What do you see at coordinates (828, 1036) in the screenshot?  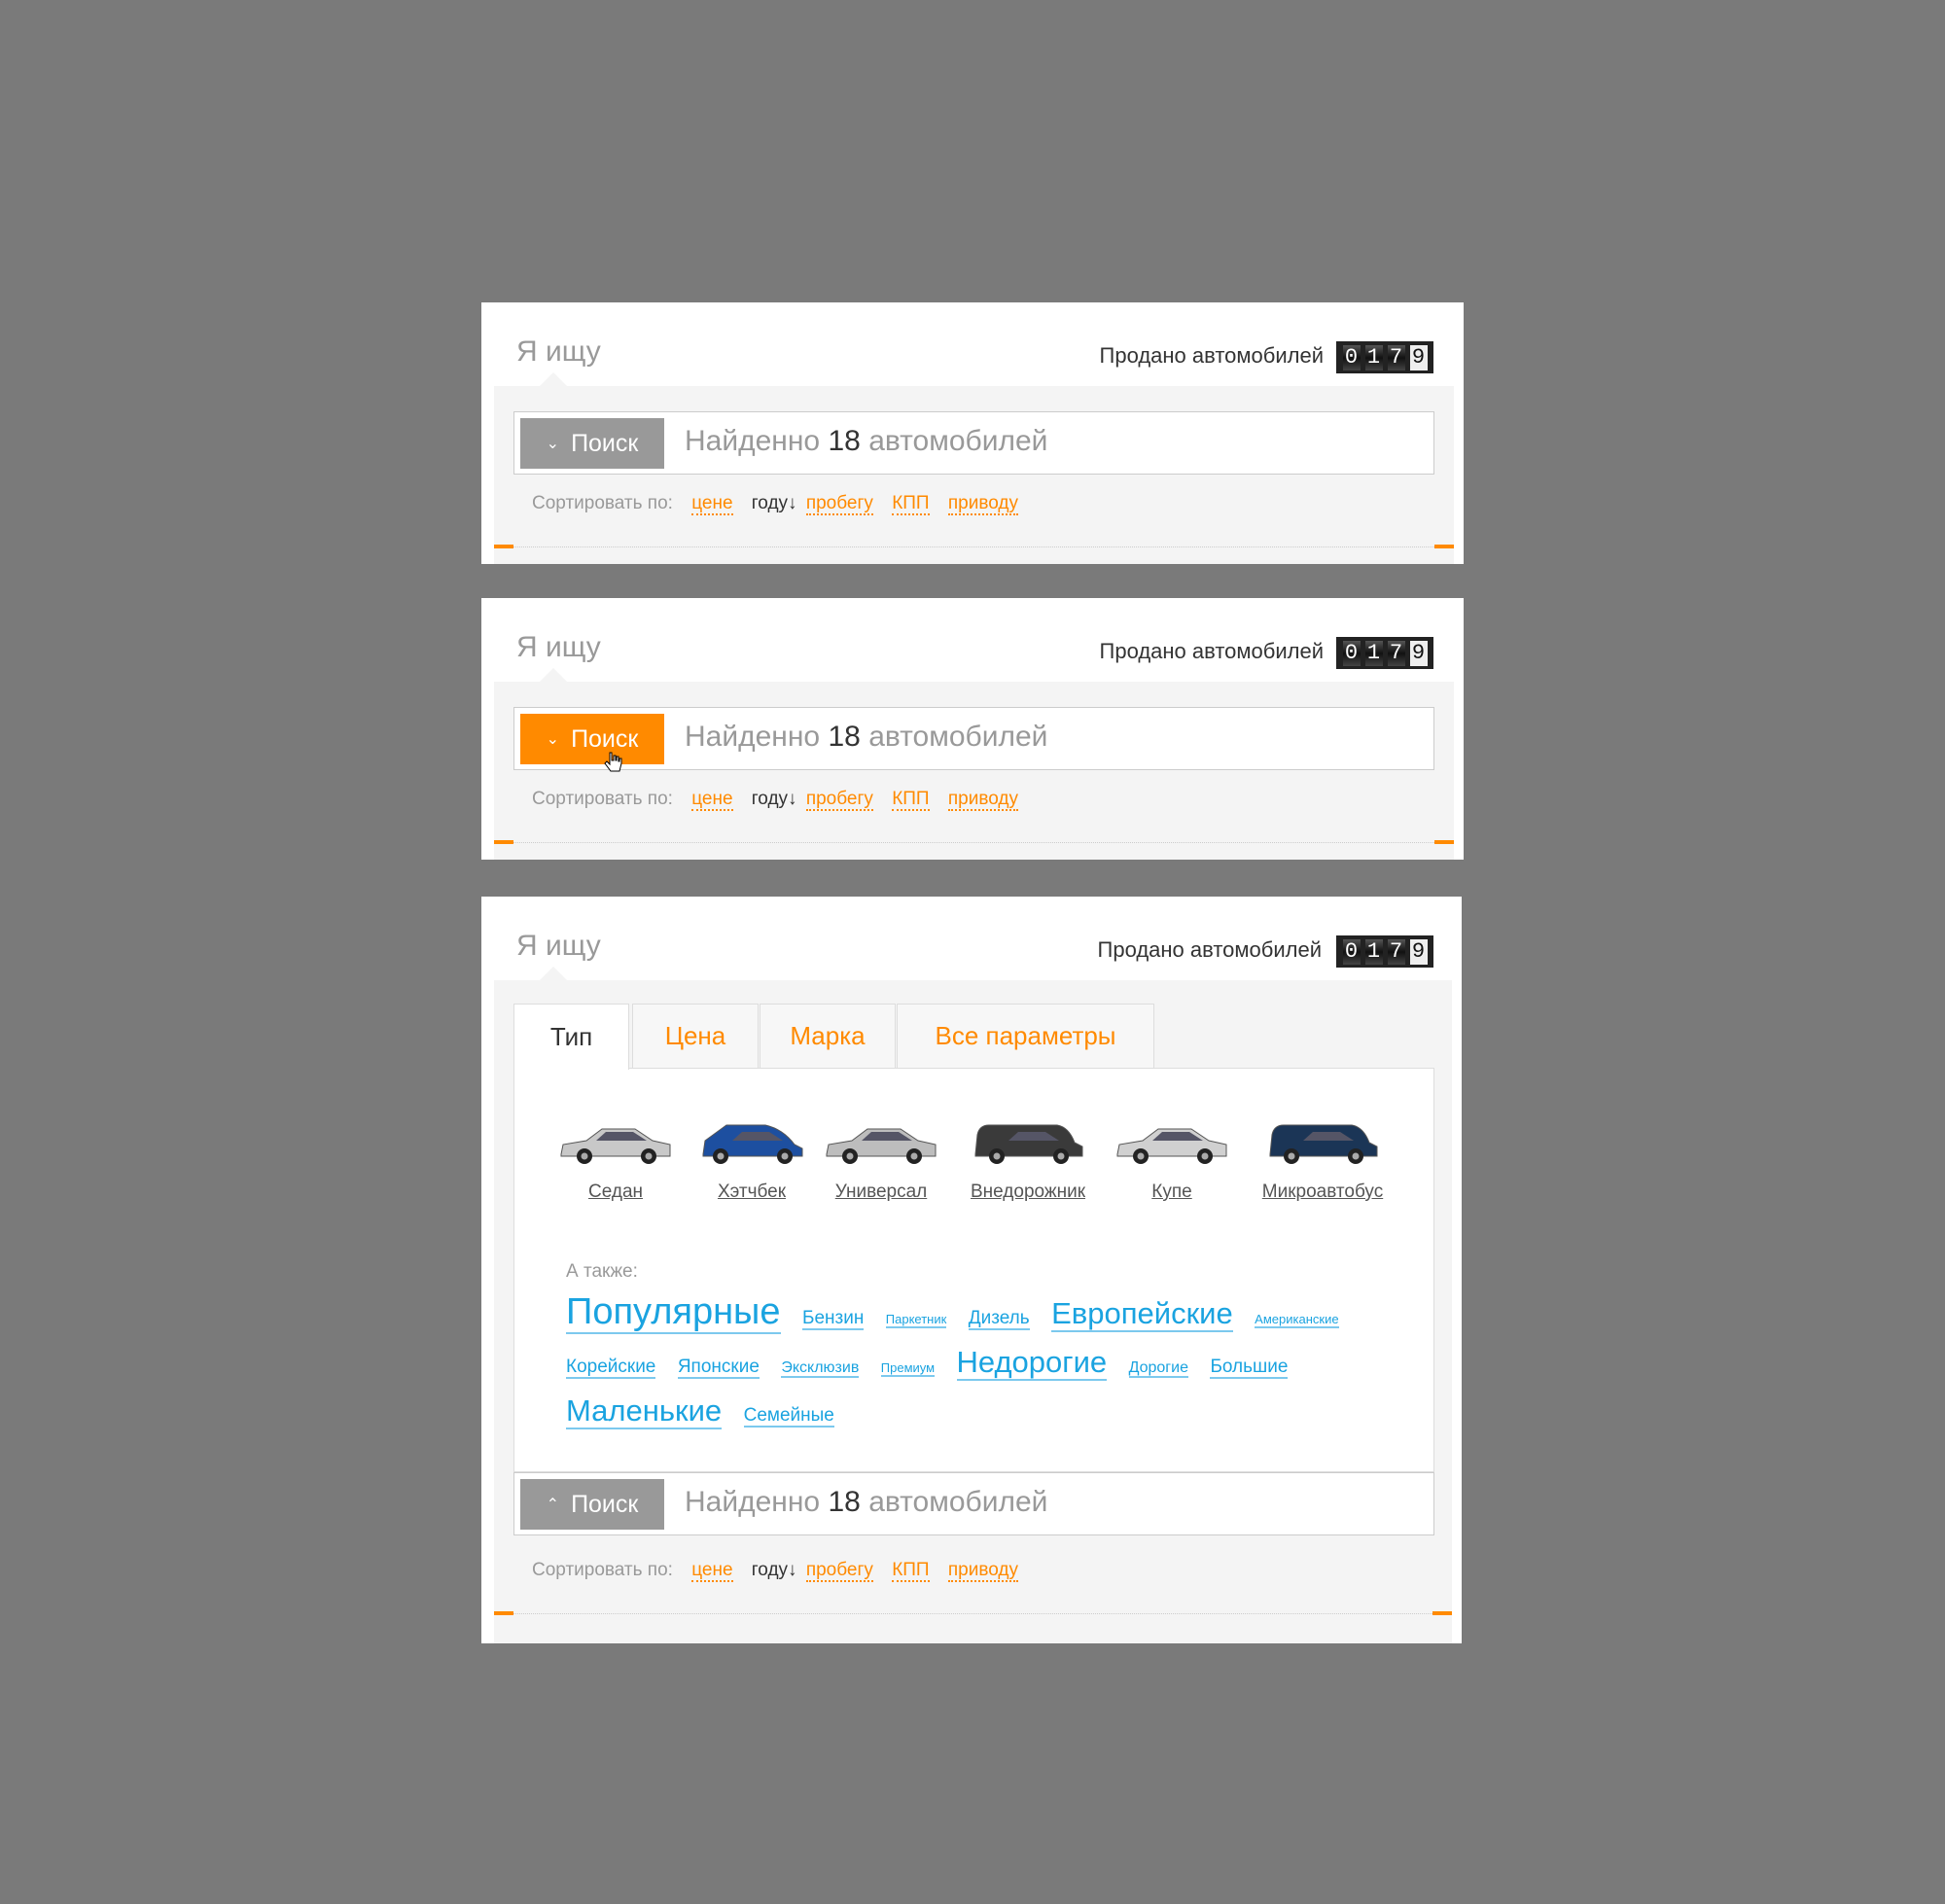 I see `tab-brand: Марка` at bounding box center [828, 1036].